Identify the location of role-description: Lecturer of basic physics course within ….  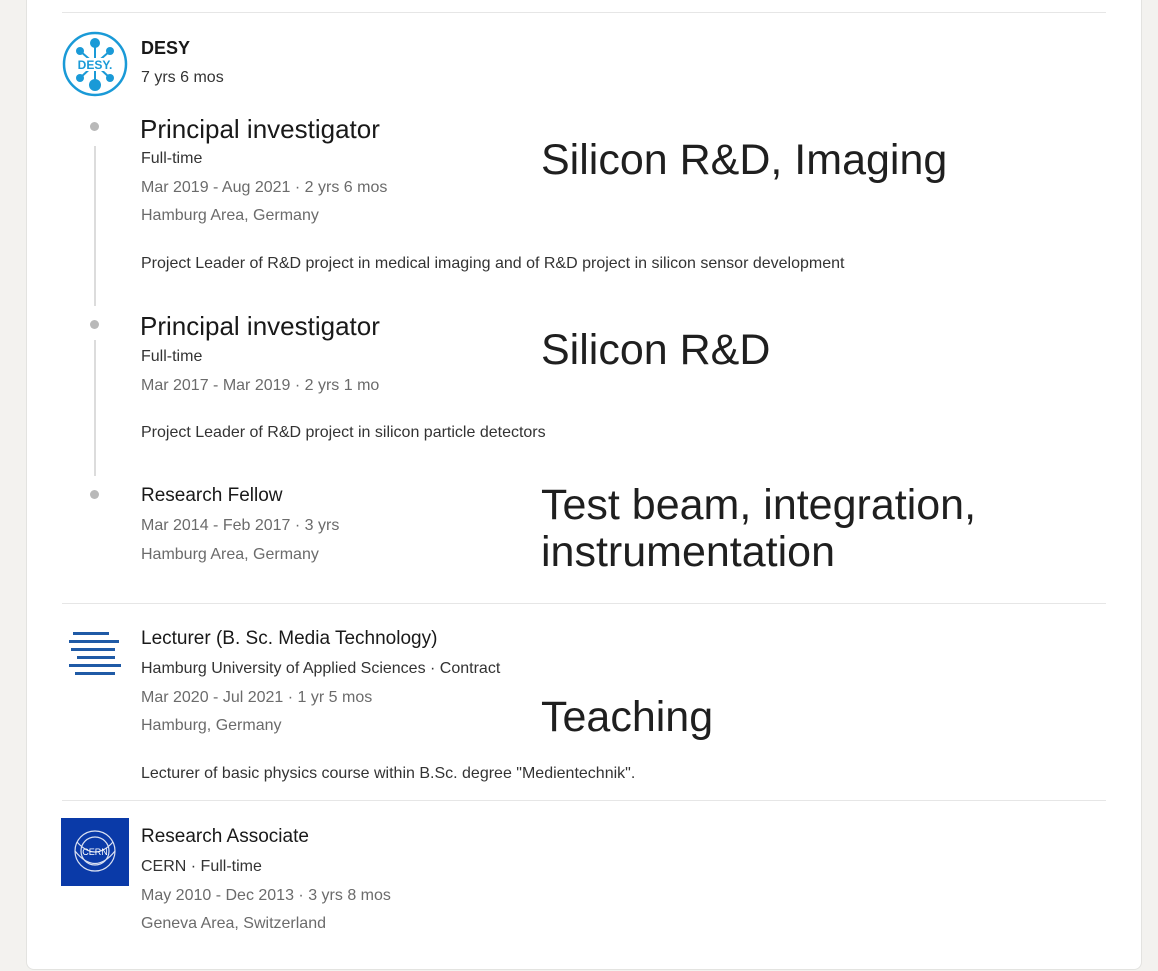
(388, 773).